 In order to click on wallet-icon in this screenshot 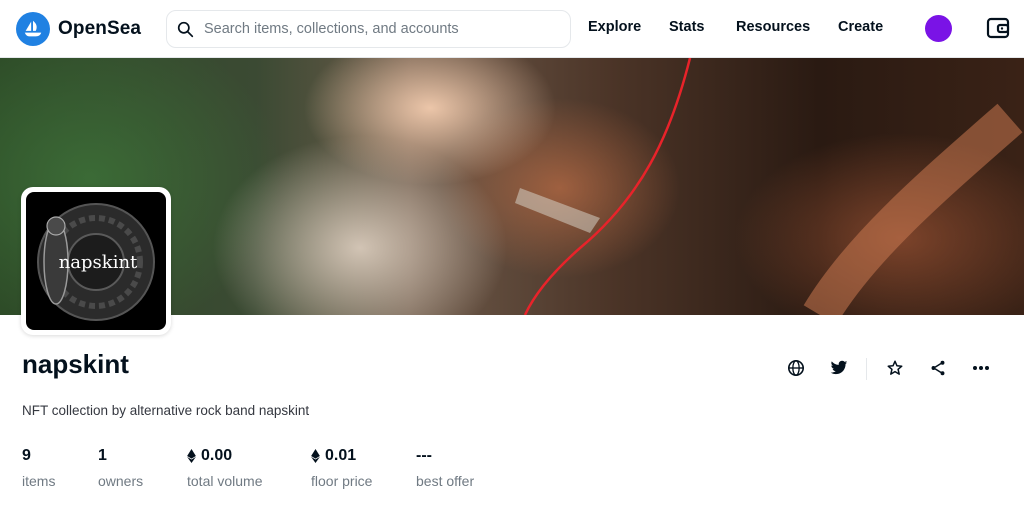, I will do `click(998, 28)`.